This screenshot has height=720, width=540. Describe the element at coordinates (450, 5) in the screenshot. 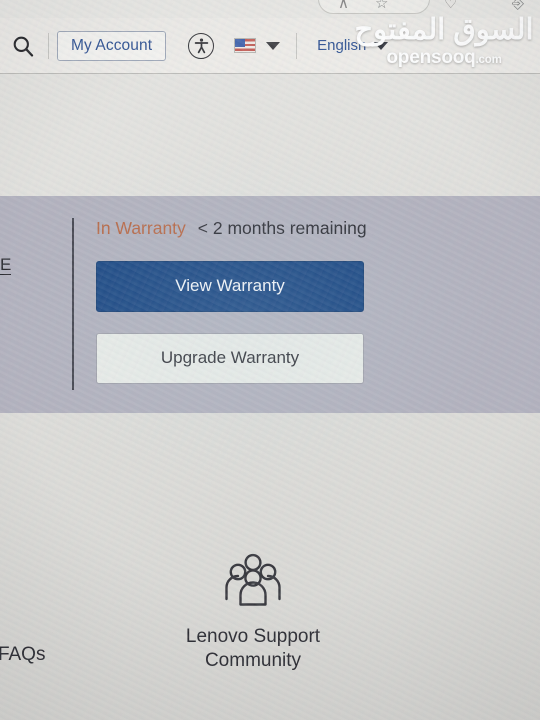

I see `share-icon: ♡` at that location.